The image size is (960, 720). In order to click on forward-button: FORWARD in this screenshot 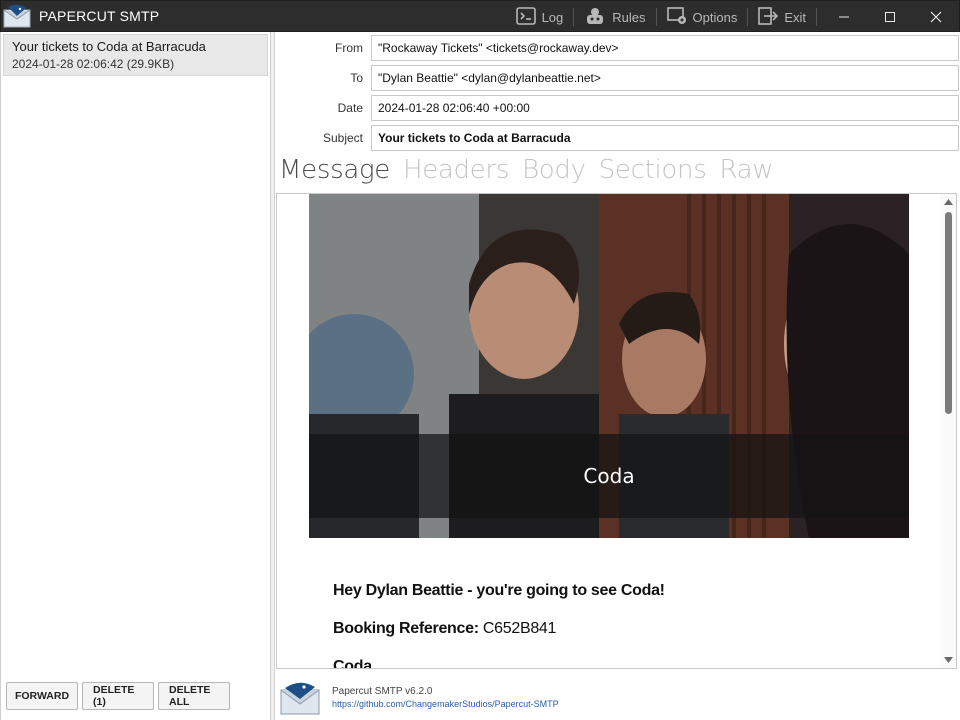, I will do `click(42, 696)`.